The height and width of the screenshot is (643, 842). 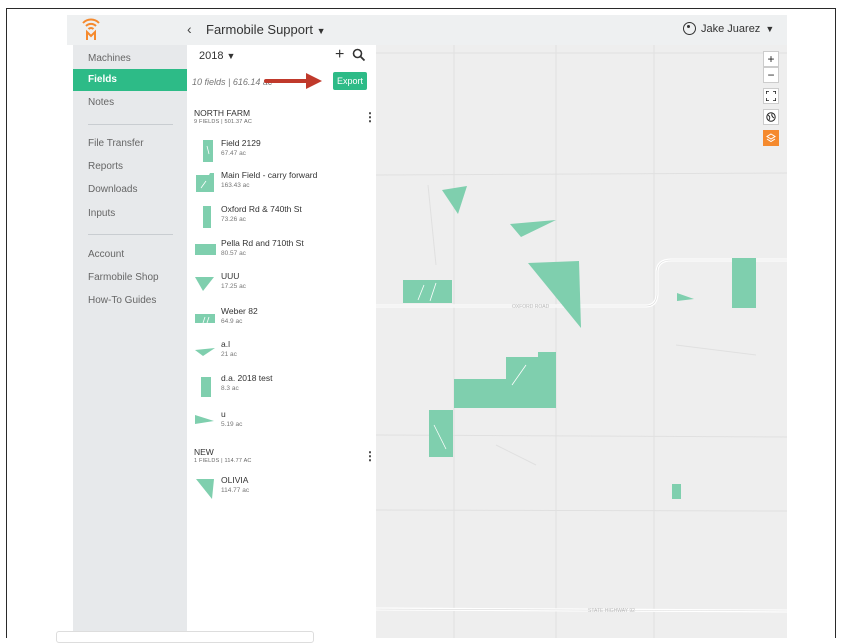 I want to click on field-name: Field 2129, so click(x=241, y=143).